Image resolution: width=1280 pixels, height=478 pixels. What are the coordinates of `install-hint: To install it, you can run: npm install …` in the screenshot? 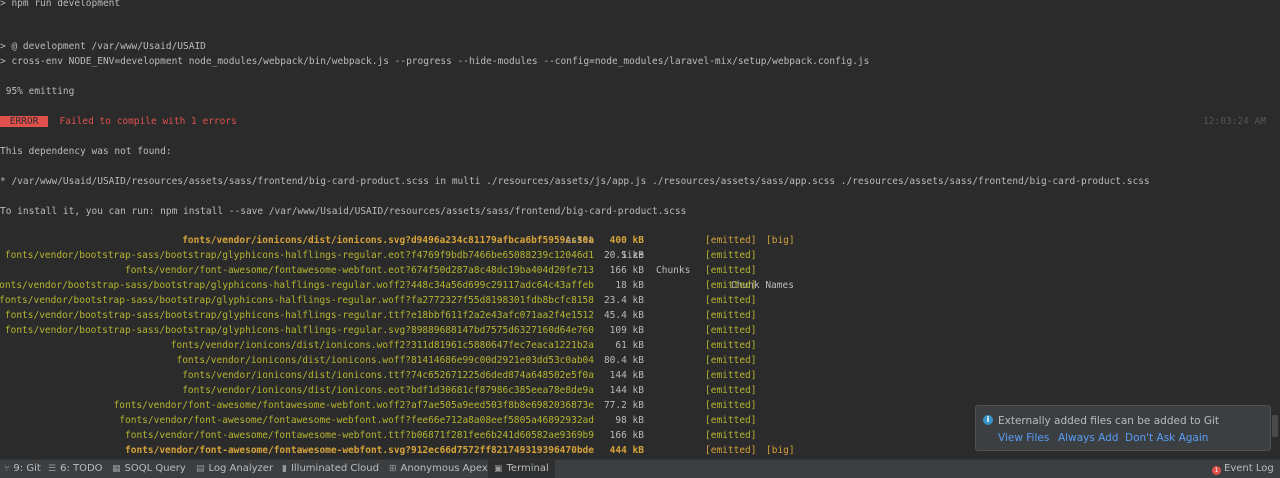 It's located at (343, 211).